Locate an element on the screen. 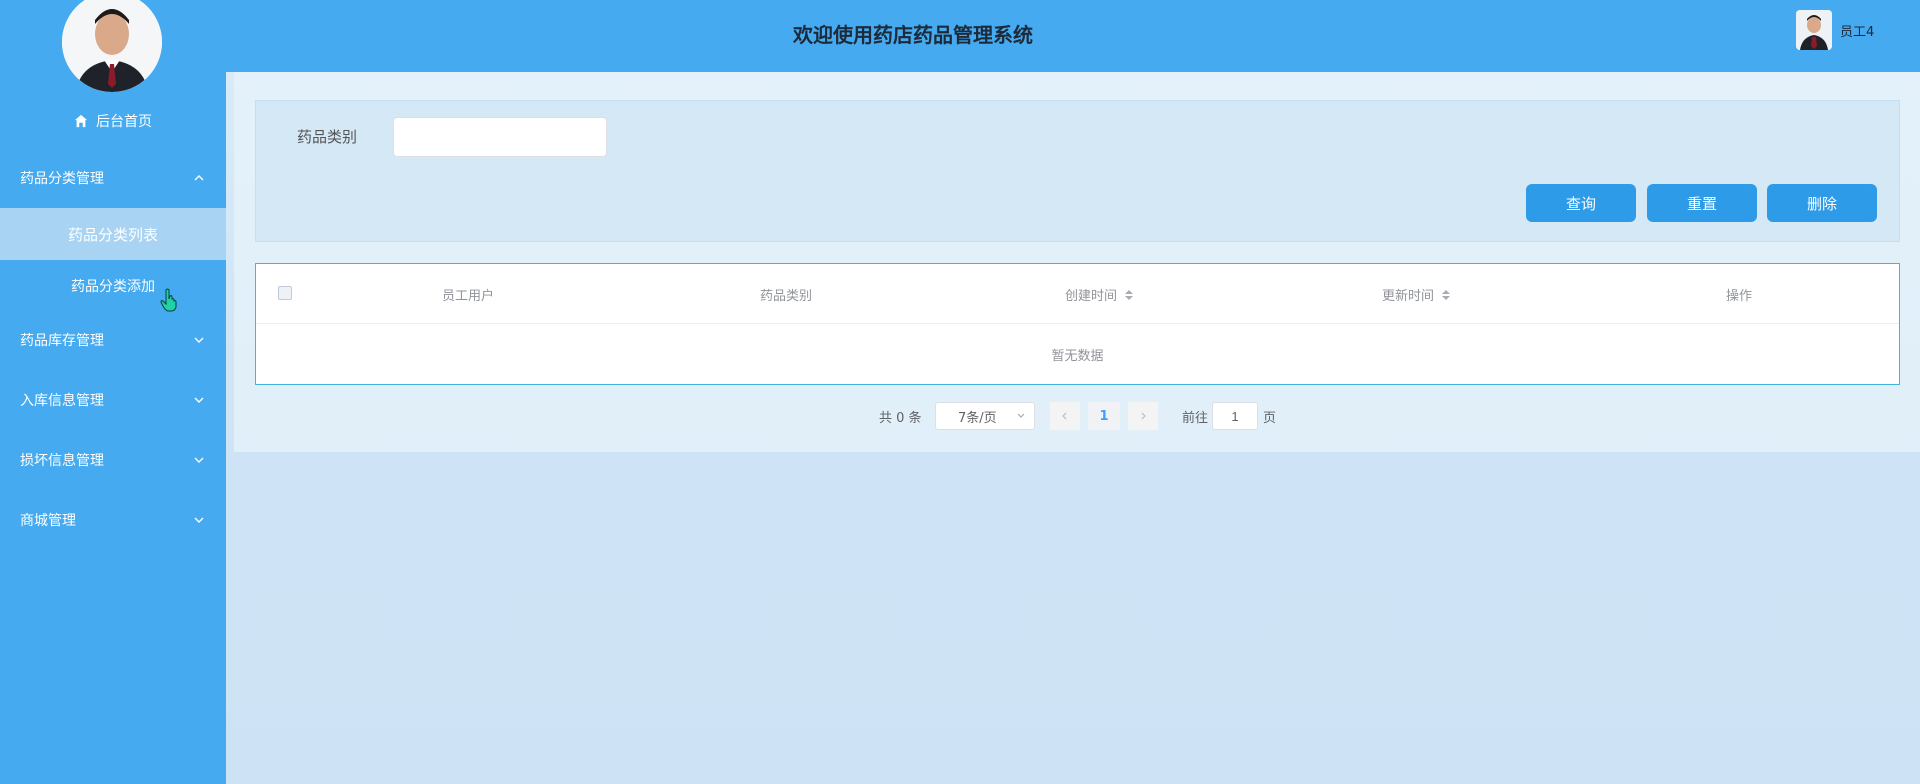 The height and width of the screenshot is (784, 1920). select-all-checkbox is located at coordinates (285, 293).